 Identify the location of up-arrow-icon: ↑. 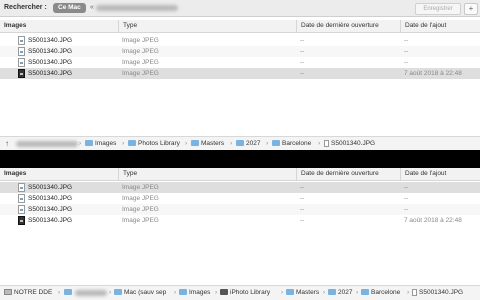
(7, 144).